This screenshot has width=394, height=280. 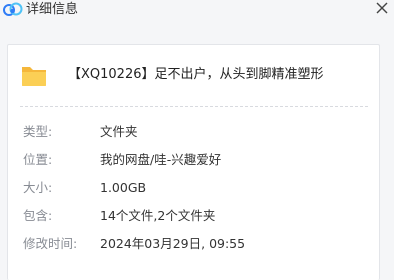 What do you see at coordinates (197, 14) in the screenshot?
I see `title-bar: 详细信息` at bounding box center [197, 14].